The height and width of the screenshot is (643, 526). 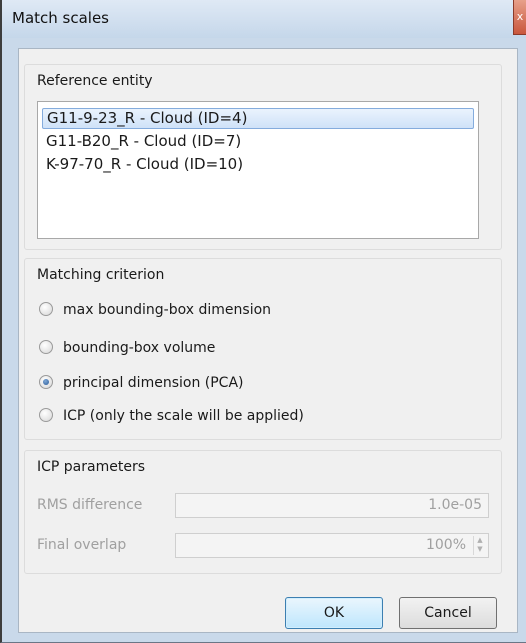 I want to click on icp-parameters-title: ICP parameters, so click(x=91, y=467).